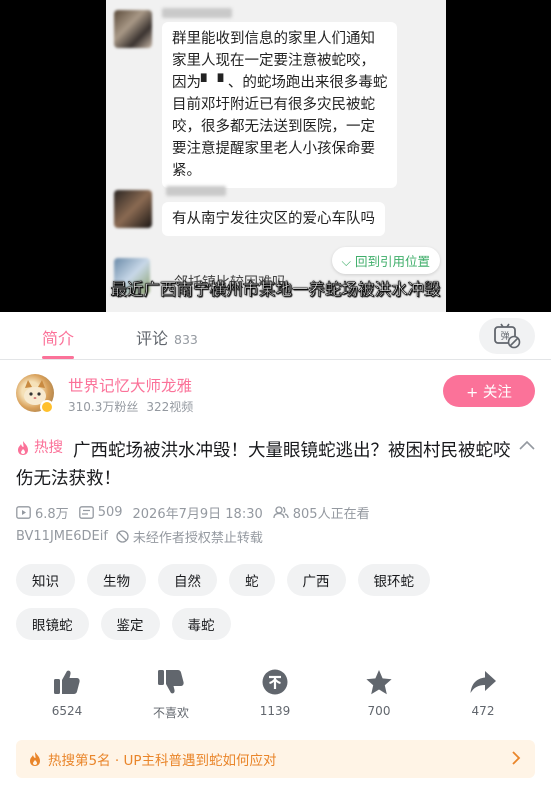 This screenshot has width=551, height=800. I want to click on tag-chip: 鉴定, so click(130, 624).